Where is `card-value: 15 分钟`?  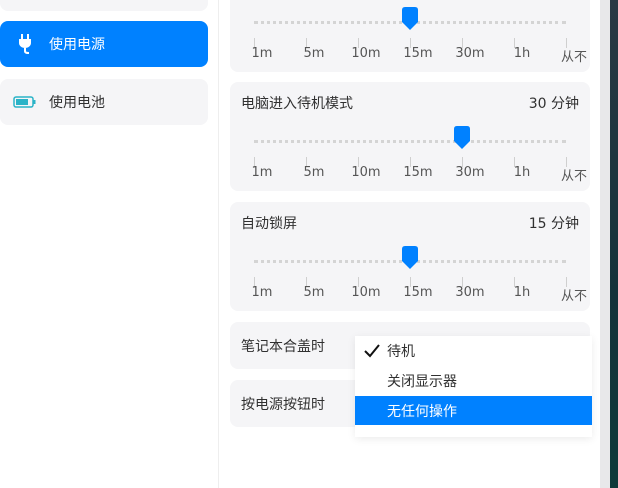 card-value: 15 分钟 is located at coordinates (553, 224).